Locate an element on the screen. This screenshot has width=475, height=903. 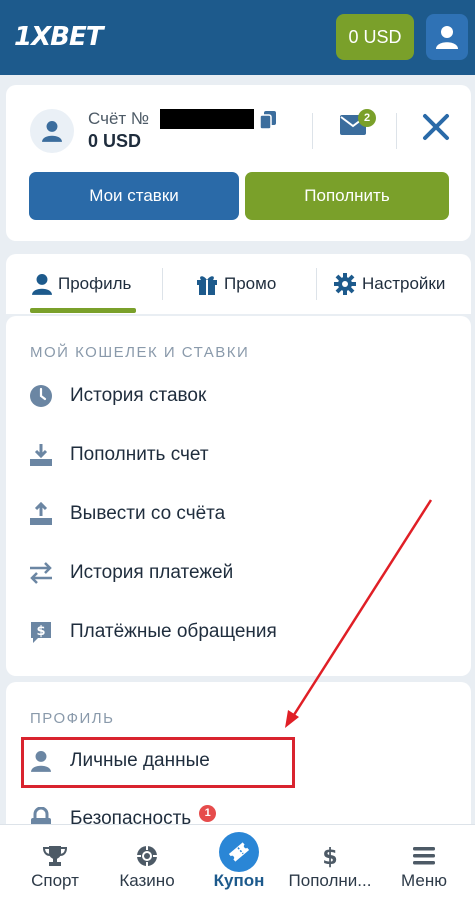
highlight-box is located at coordinates (158, 762).